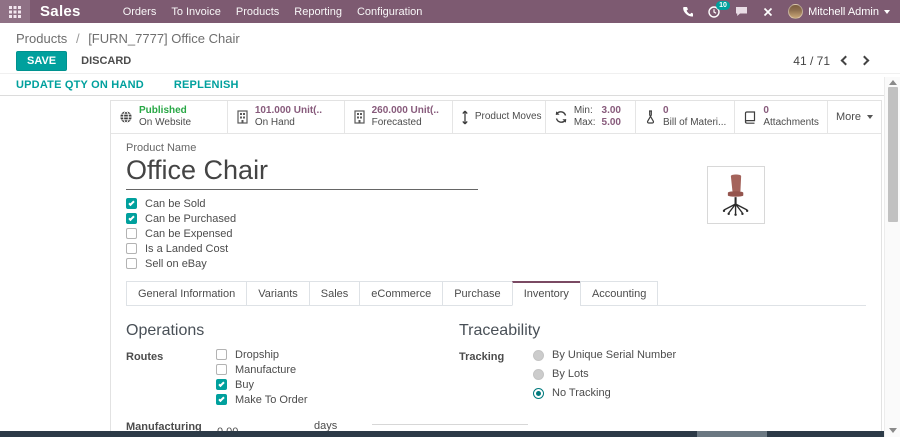 This screenshot has width=900, height=437. Describe the element at coordinates (831, 61) in the screenshot. I see `record-pager: 41 / 71` at that location.